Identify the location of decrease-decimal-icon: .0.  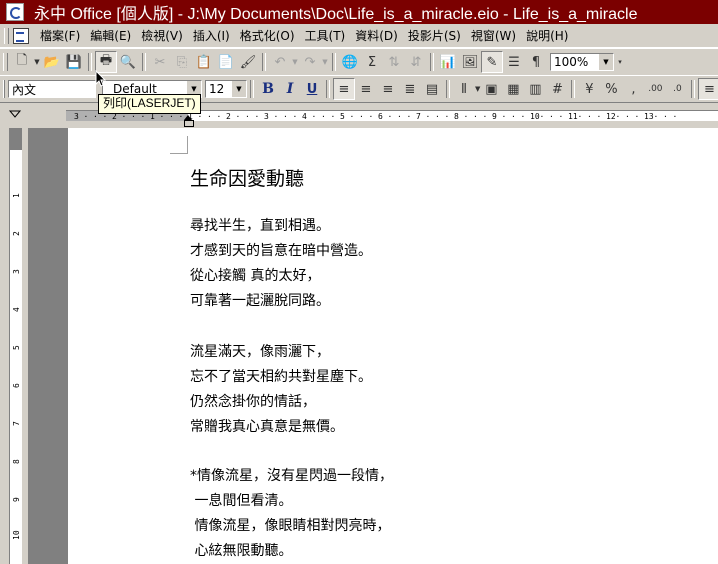
(677, 89).